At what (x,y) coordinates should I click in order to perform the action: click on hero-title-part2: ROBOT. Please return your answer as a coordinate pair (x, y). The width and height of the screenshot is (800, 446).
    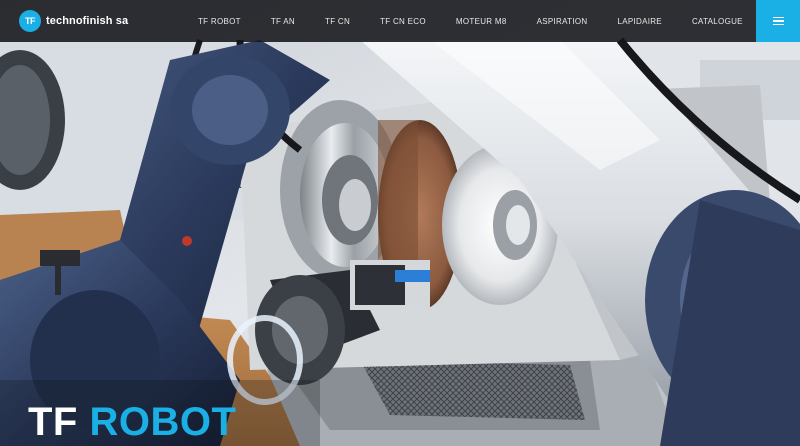
    Looking at the image, I should click on (163, 422).